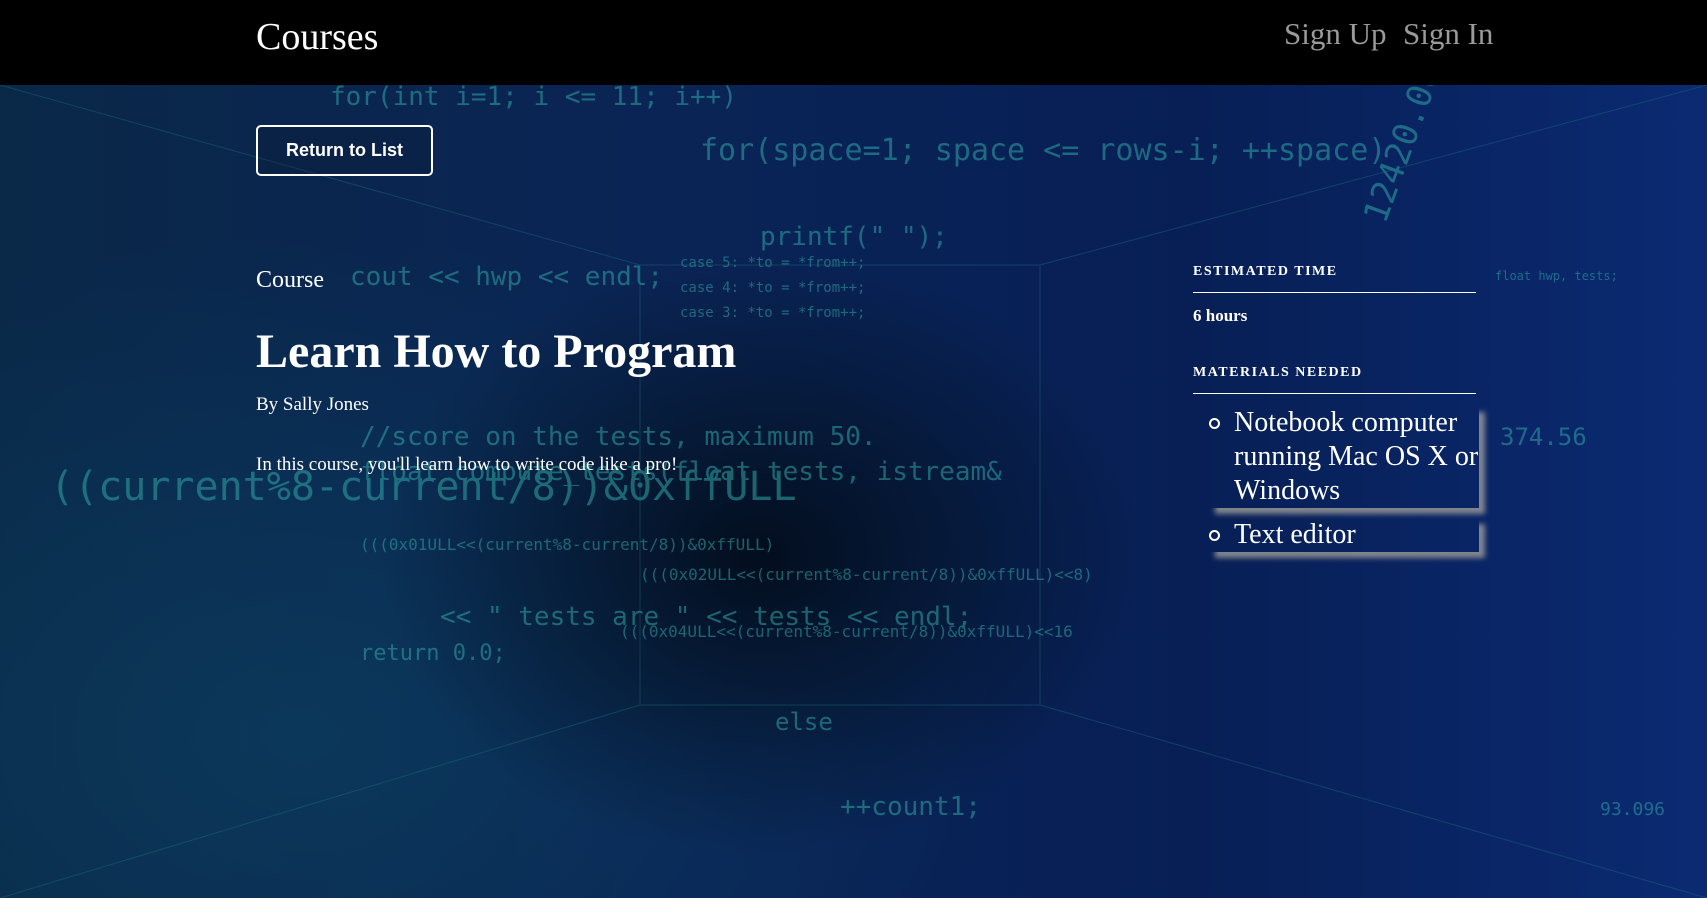 Image resolution: width=1707 pixels, height=898 pixels. What do you see at coordinates (344, 150) in the screenshot?
I see `return-to-list-button: Return to List` at bounding box center [344, 150].